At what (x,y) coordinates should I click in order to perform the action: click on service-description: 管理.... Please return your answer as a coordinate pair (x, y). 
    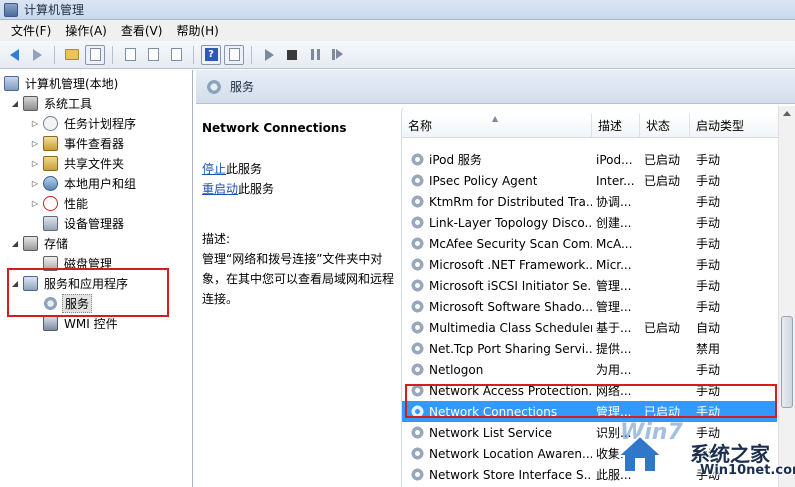
    Looking at the image, I should click on (614, 286).